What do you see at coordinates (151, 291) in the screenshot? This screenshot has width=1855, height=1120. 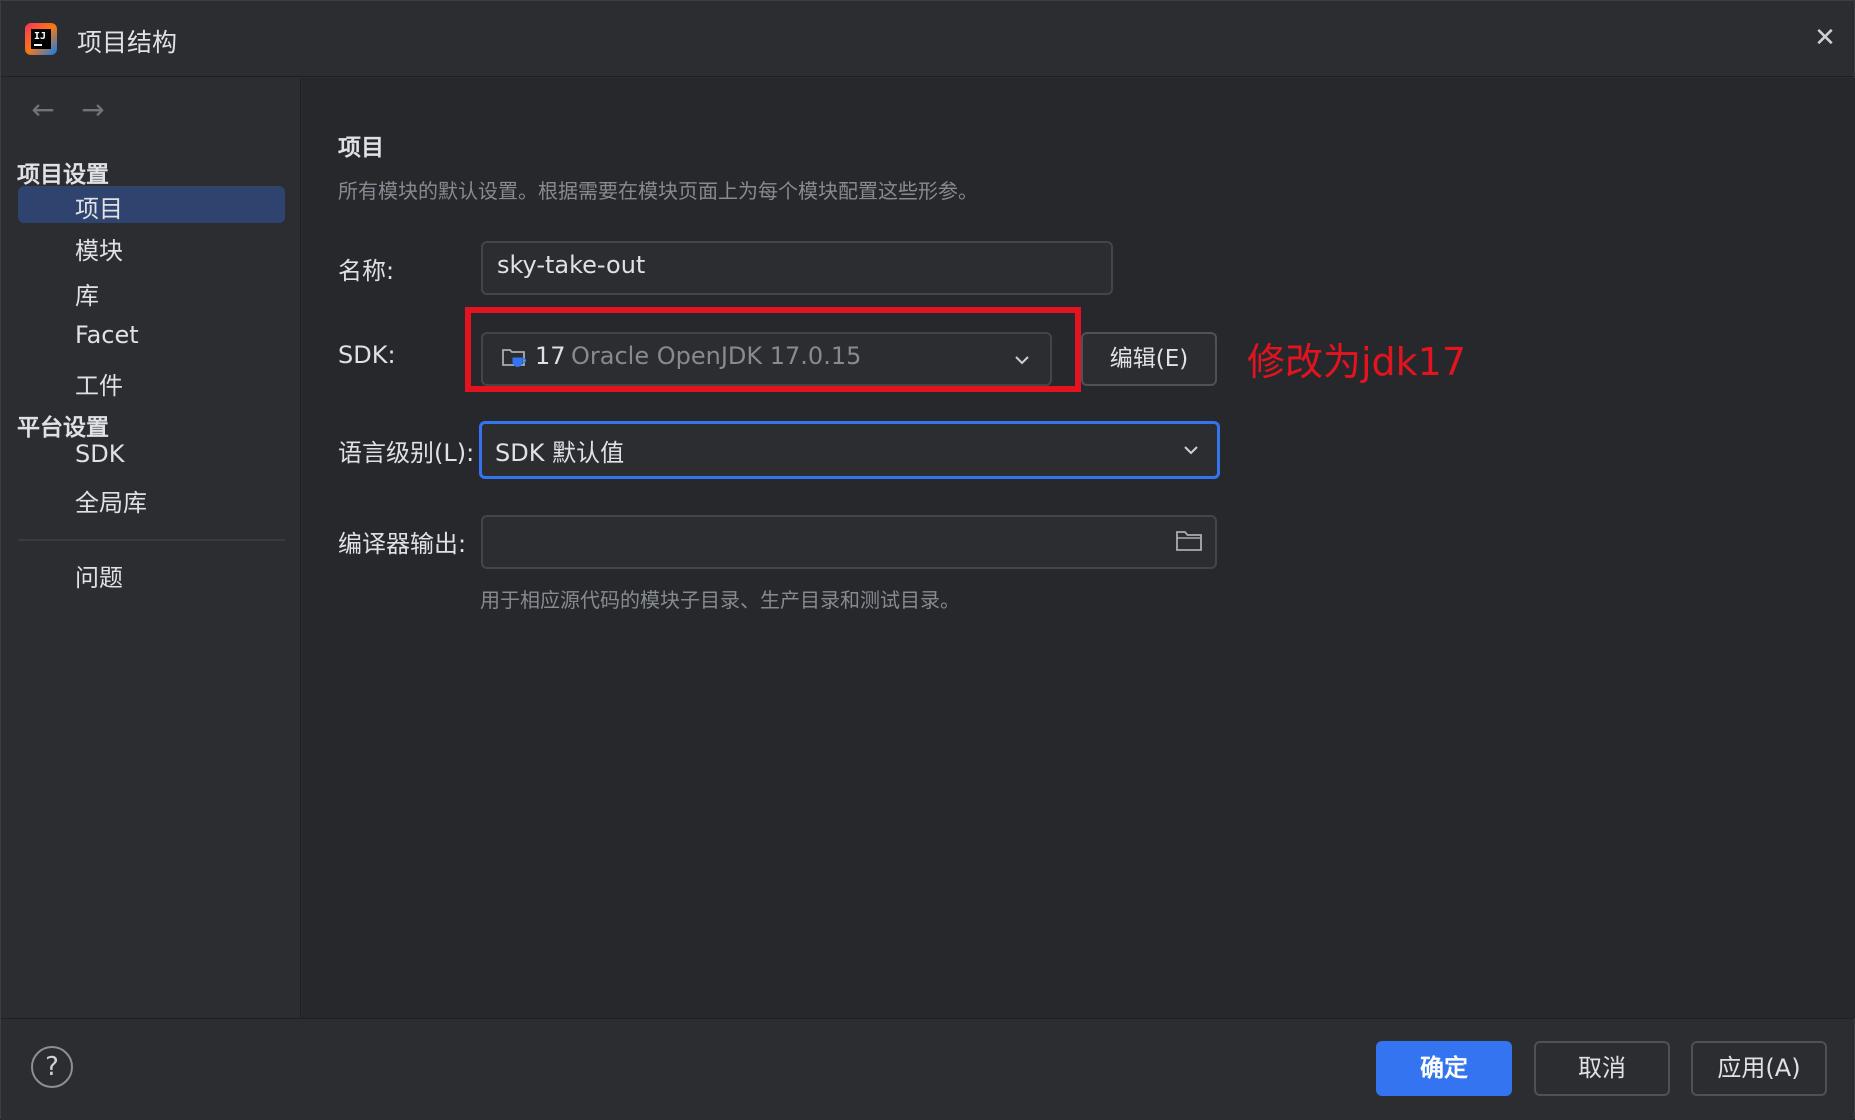 I see `sidebar-item-libraries: 库` at bounding box center [151, 291].